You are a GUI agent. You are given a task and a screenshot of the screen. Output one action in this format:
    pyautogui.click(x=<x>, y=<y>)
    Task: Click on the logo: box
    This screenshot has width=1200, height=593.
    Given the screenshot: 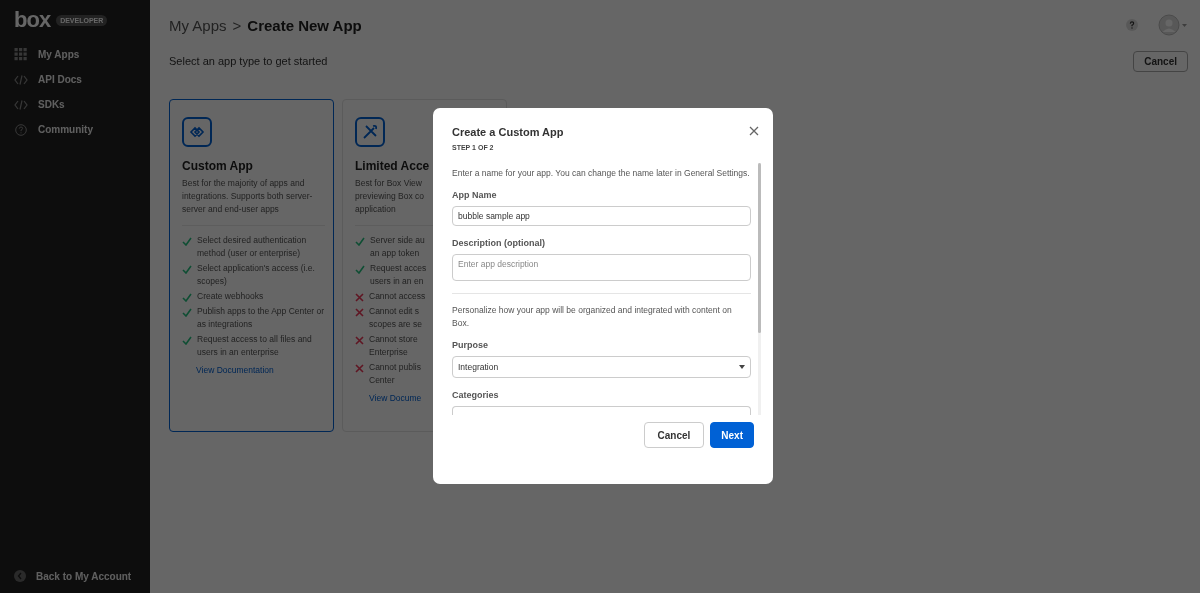 What is the action you would take?
    pyautogui.click(x=32, y=20)
    